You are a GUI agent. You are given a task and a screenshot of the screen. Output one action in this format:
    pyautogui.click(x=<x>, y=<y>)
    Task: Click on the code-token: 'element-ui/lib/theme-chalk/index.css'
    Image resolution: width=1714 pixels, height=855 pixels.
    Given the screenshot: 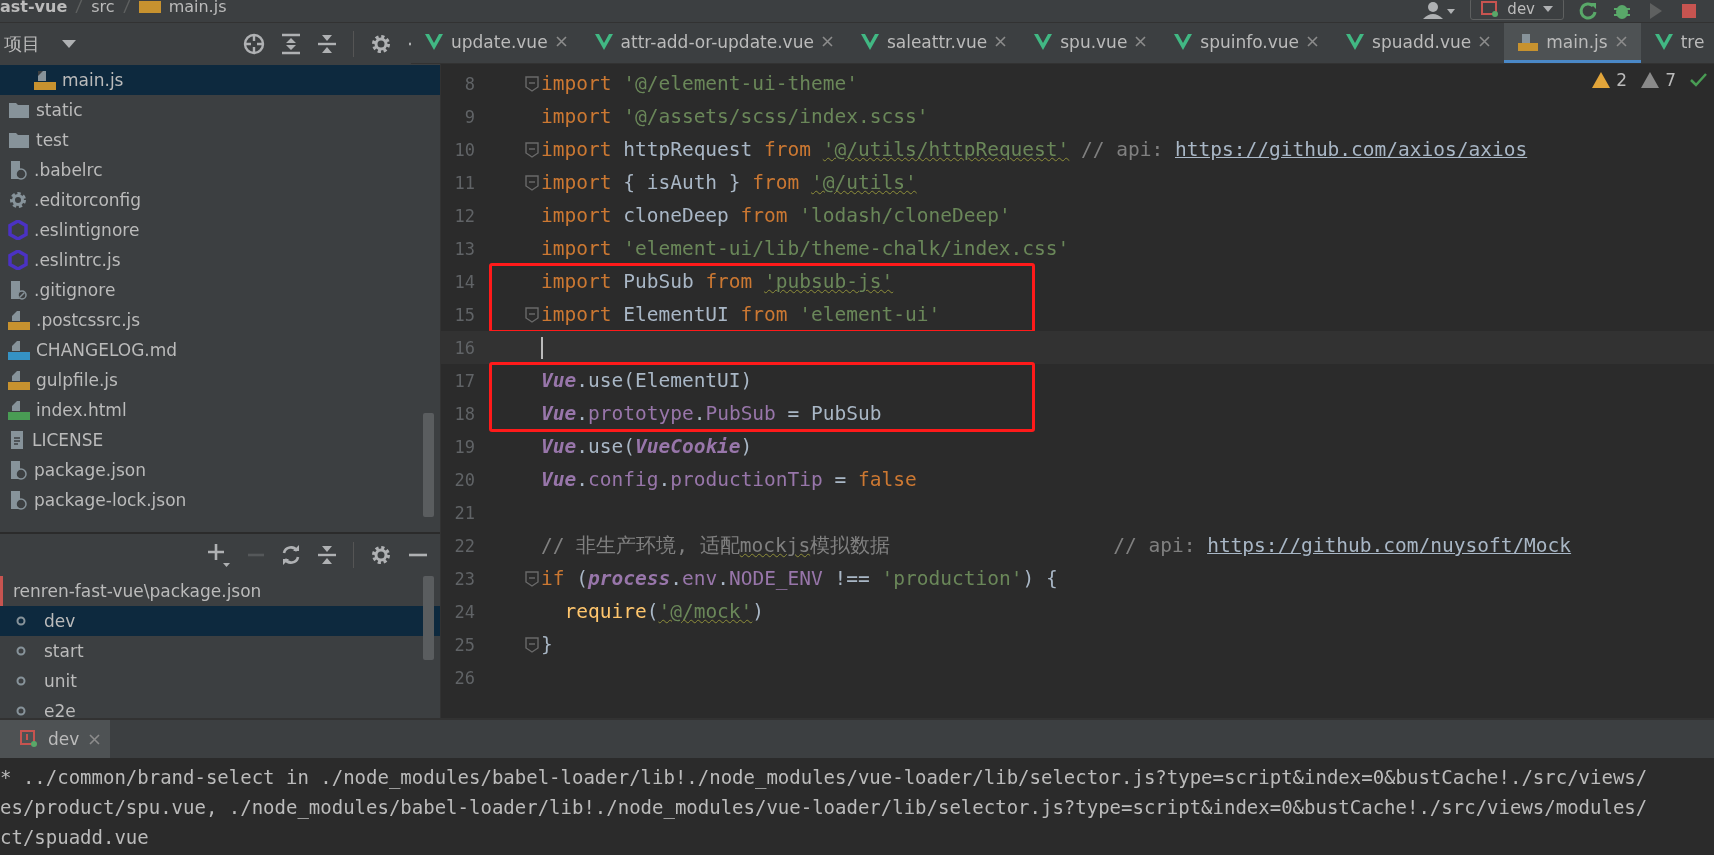 What is the action you would take?
    pyautogui.click(x=846, y=248)
    